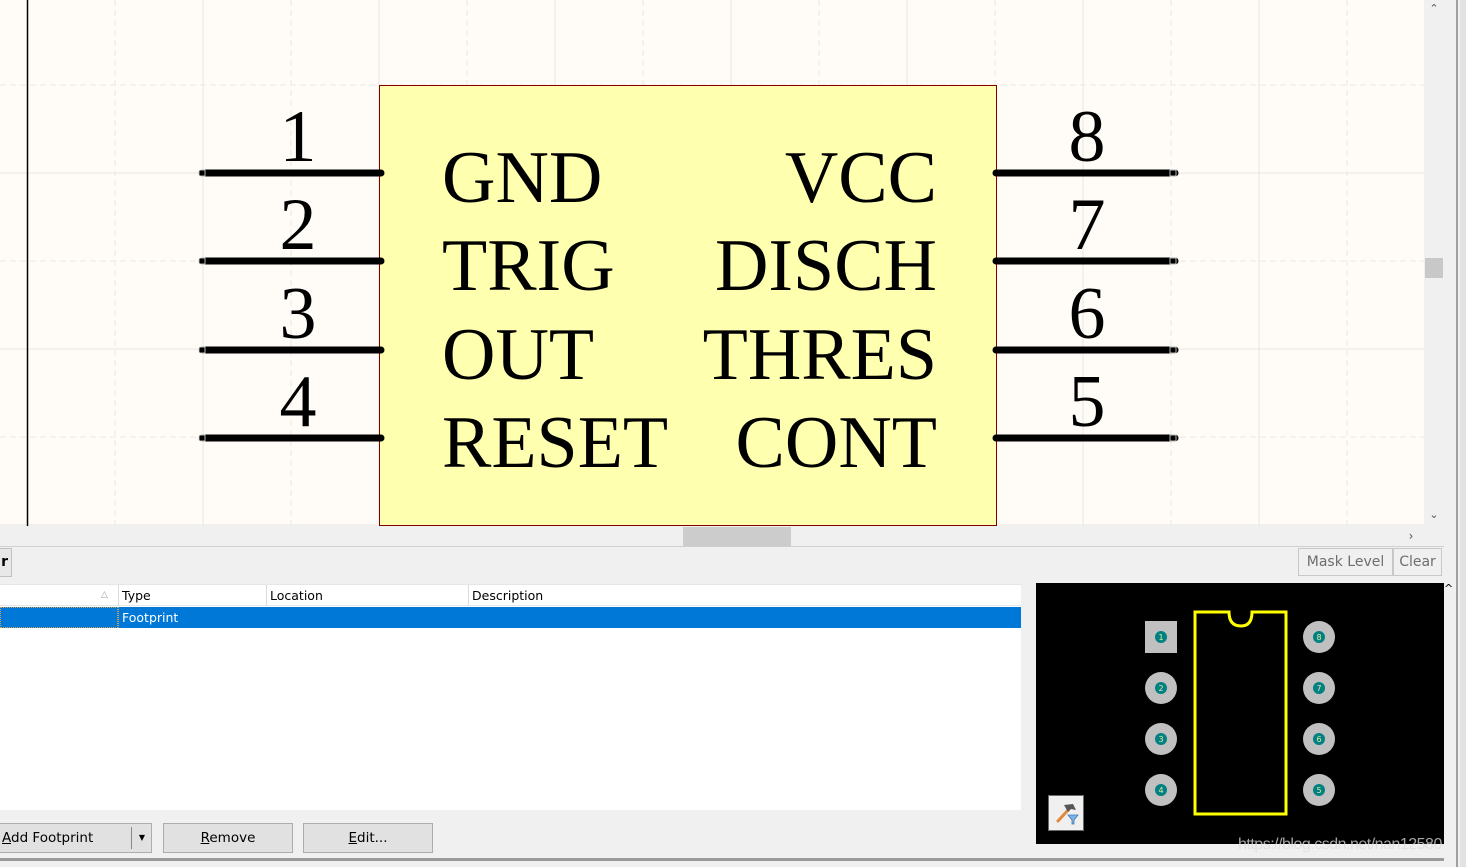  I want to click on pin-number: 1, so click(298, 137).